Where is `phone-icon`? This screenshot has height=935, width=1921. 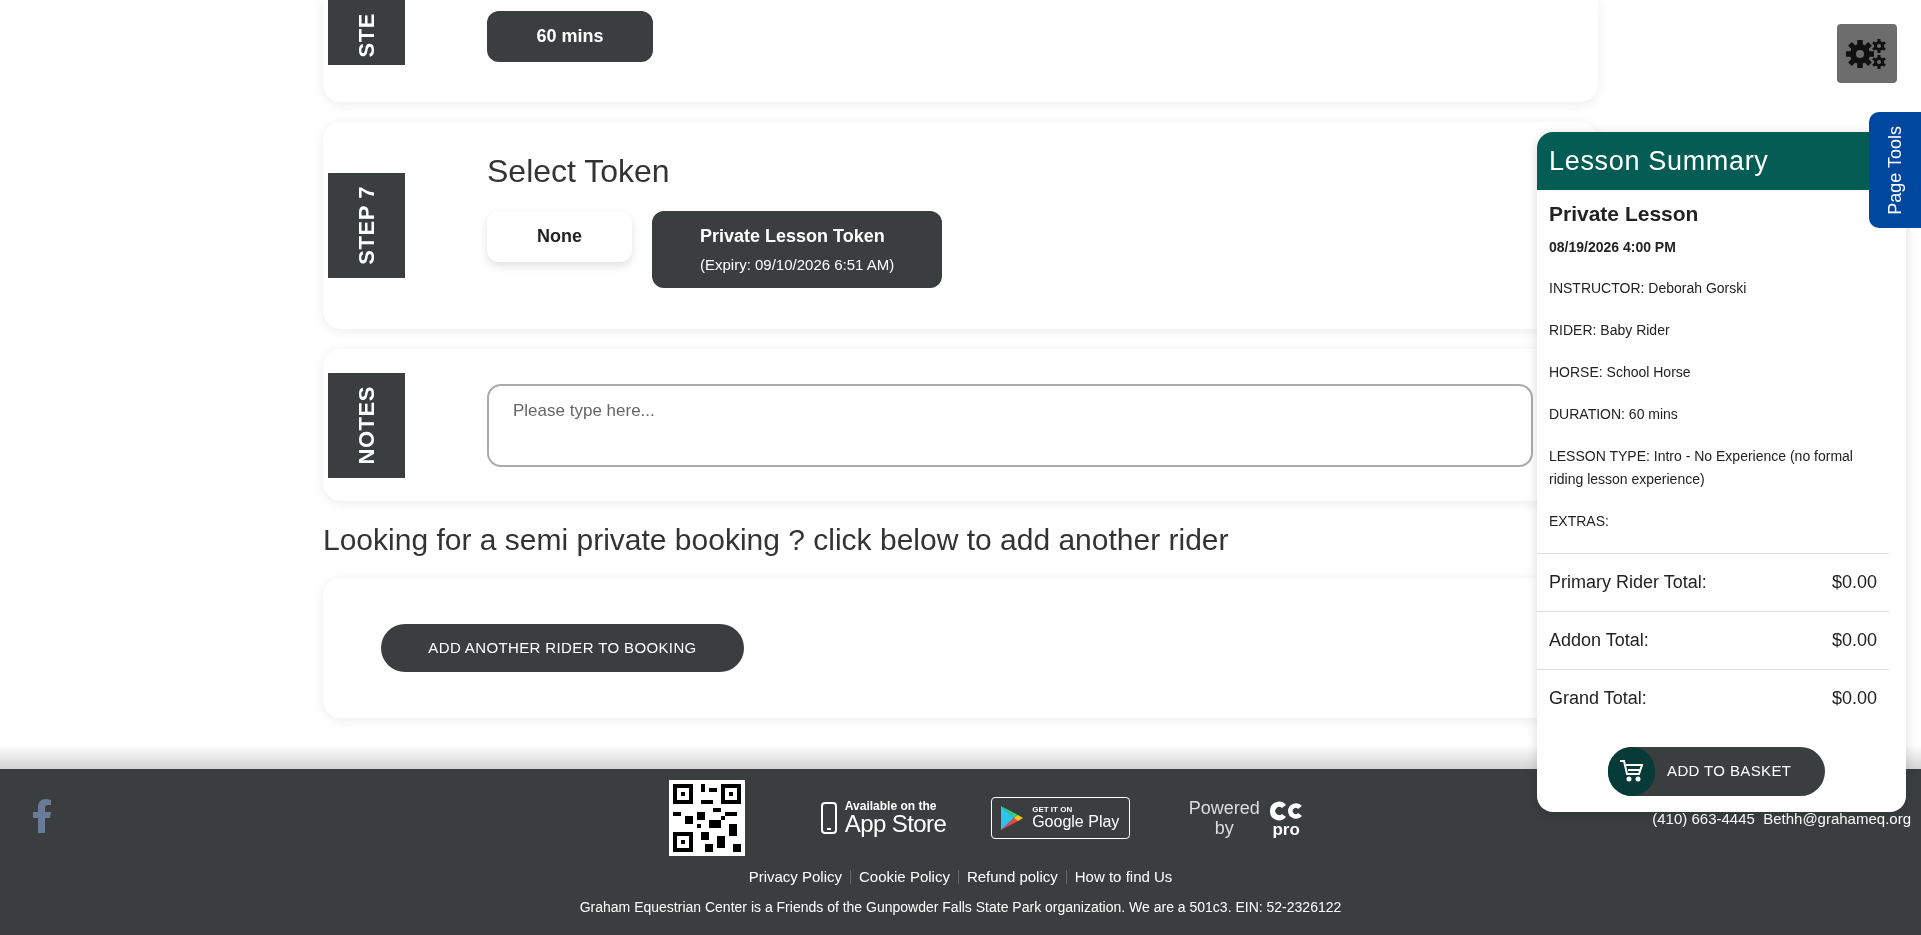
phone-icon is located at coordinates (828, 818).